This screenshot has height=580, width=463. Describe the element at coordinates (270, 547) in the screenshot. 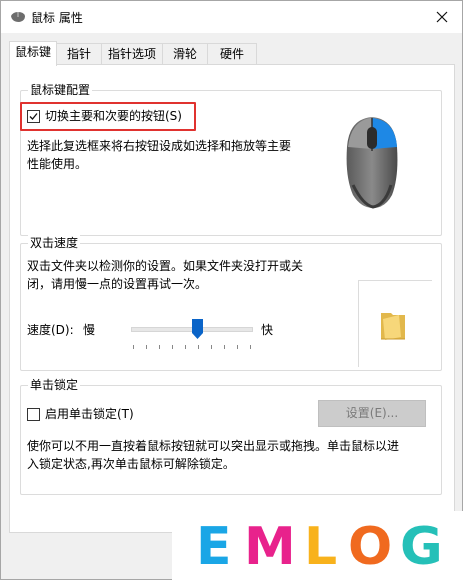

I see `watermark-letter: M` at that location.